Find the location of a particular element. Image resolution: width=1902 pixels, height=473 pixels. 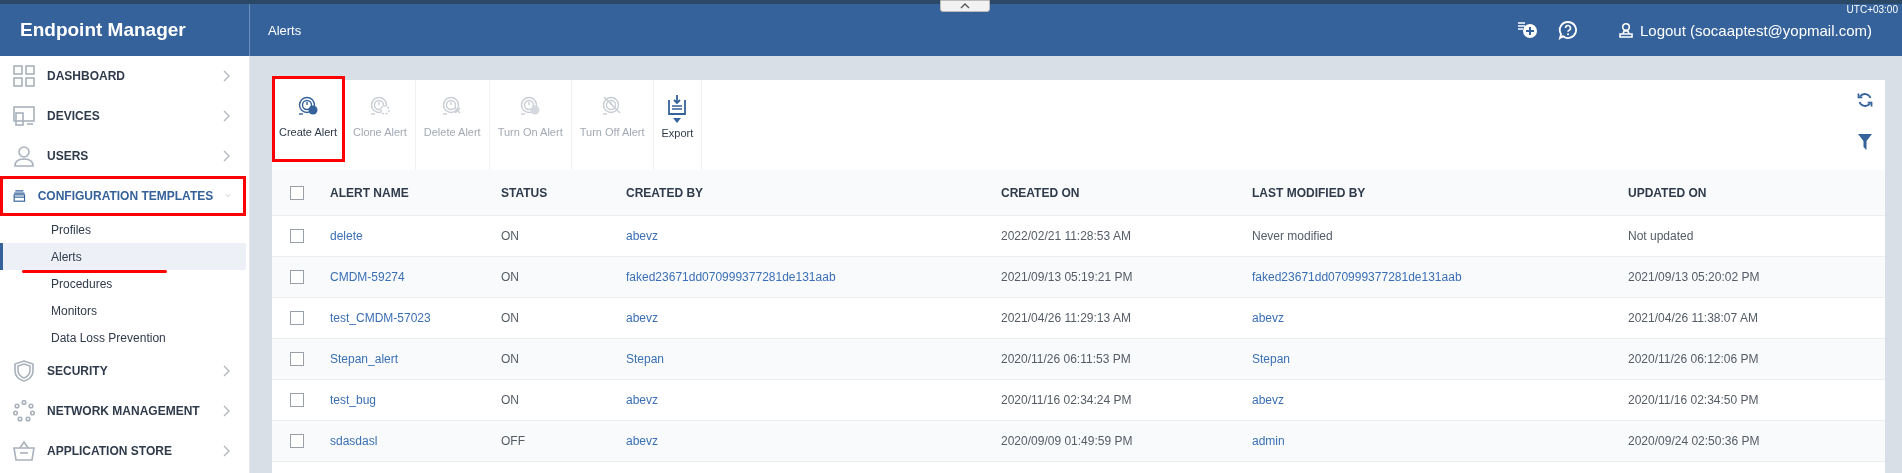

sidebar-item: CONFIGURATION TEMPLATES is located at coordinates (123, 196).